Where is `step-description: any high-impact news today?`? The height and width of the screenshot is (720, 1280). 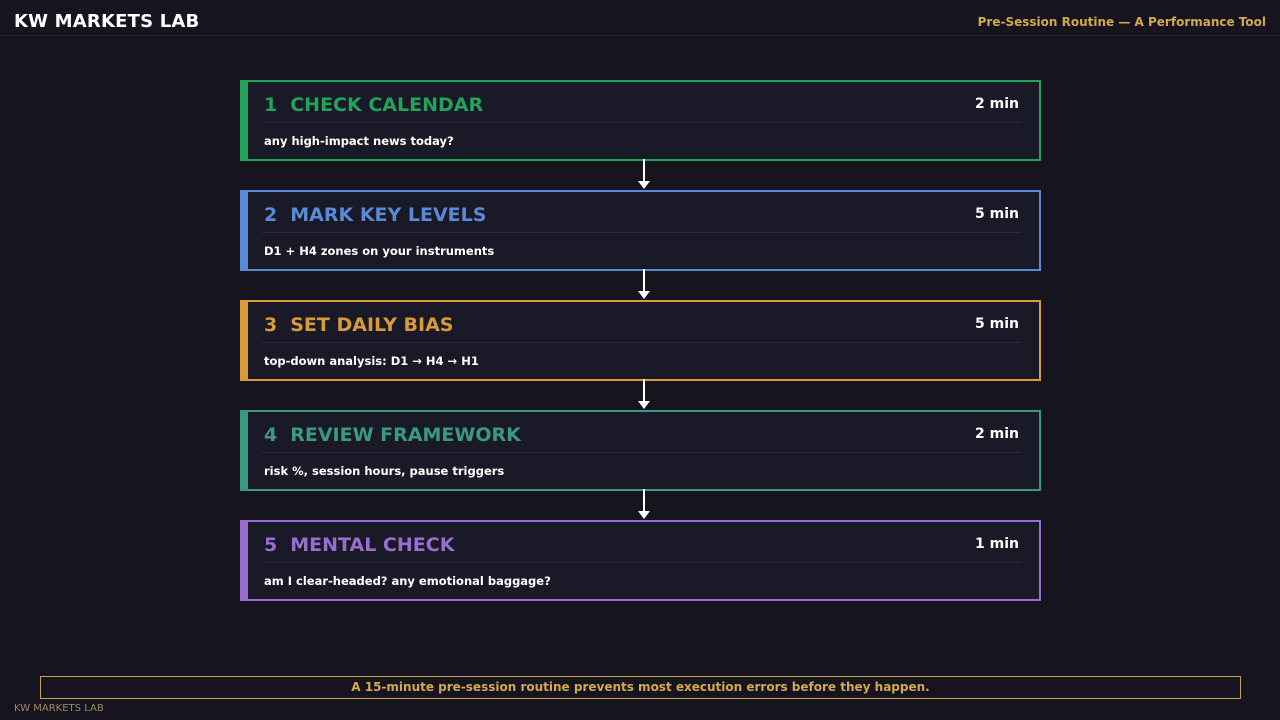
step-description: any high-impact news today? is located at coordinates (359, 141).